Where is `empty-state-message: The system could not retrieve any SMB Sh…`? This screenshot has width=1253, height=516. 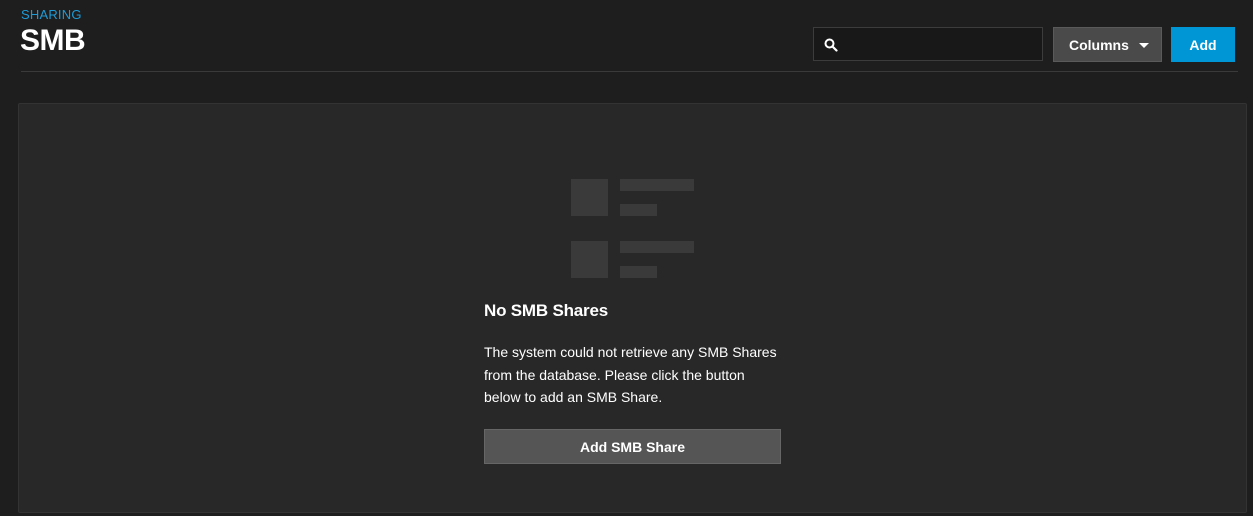
empty-state-message: The system could not retrieve any SMB Sh… is located at coordinates (630, 374).